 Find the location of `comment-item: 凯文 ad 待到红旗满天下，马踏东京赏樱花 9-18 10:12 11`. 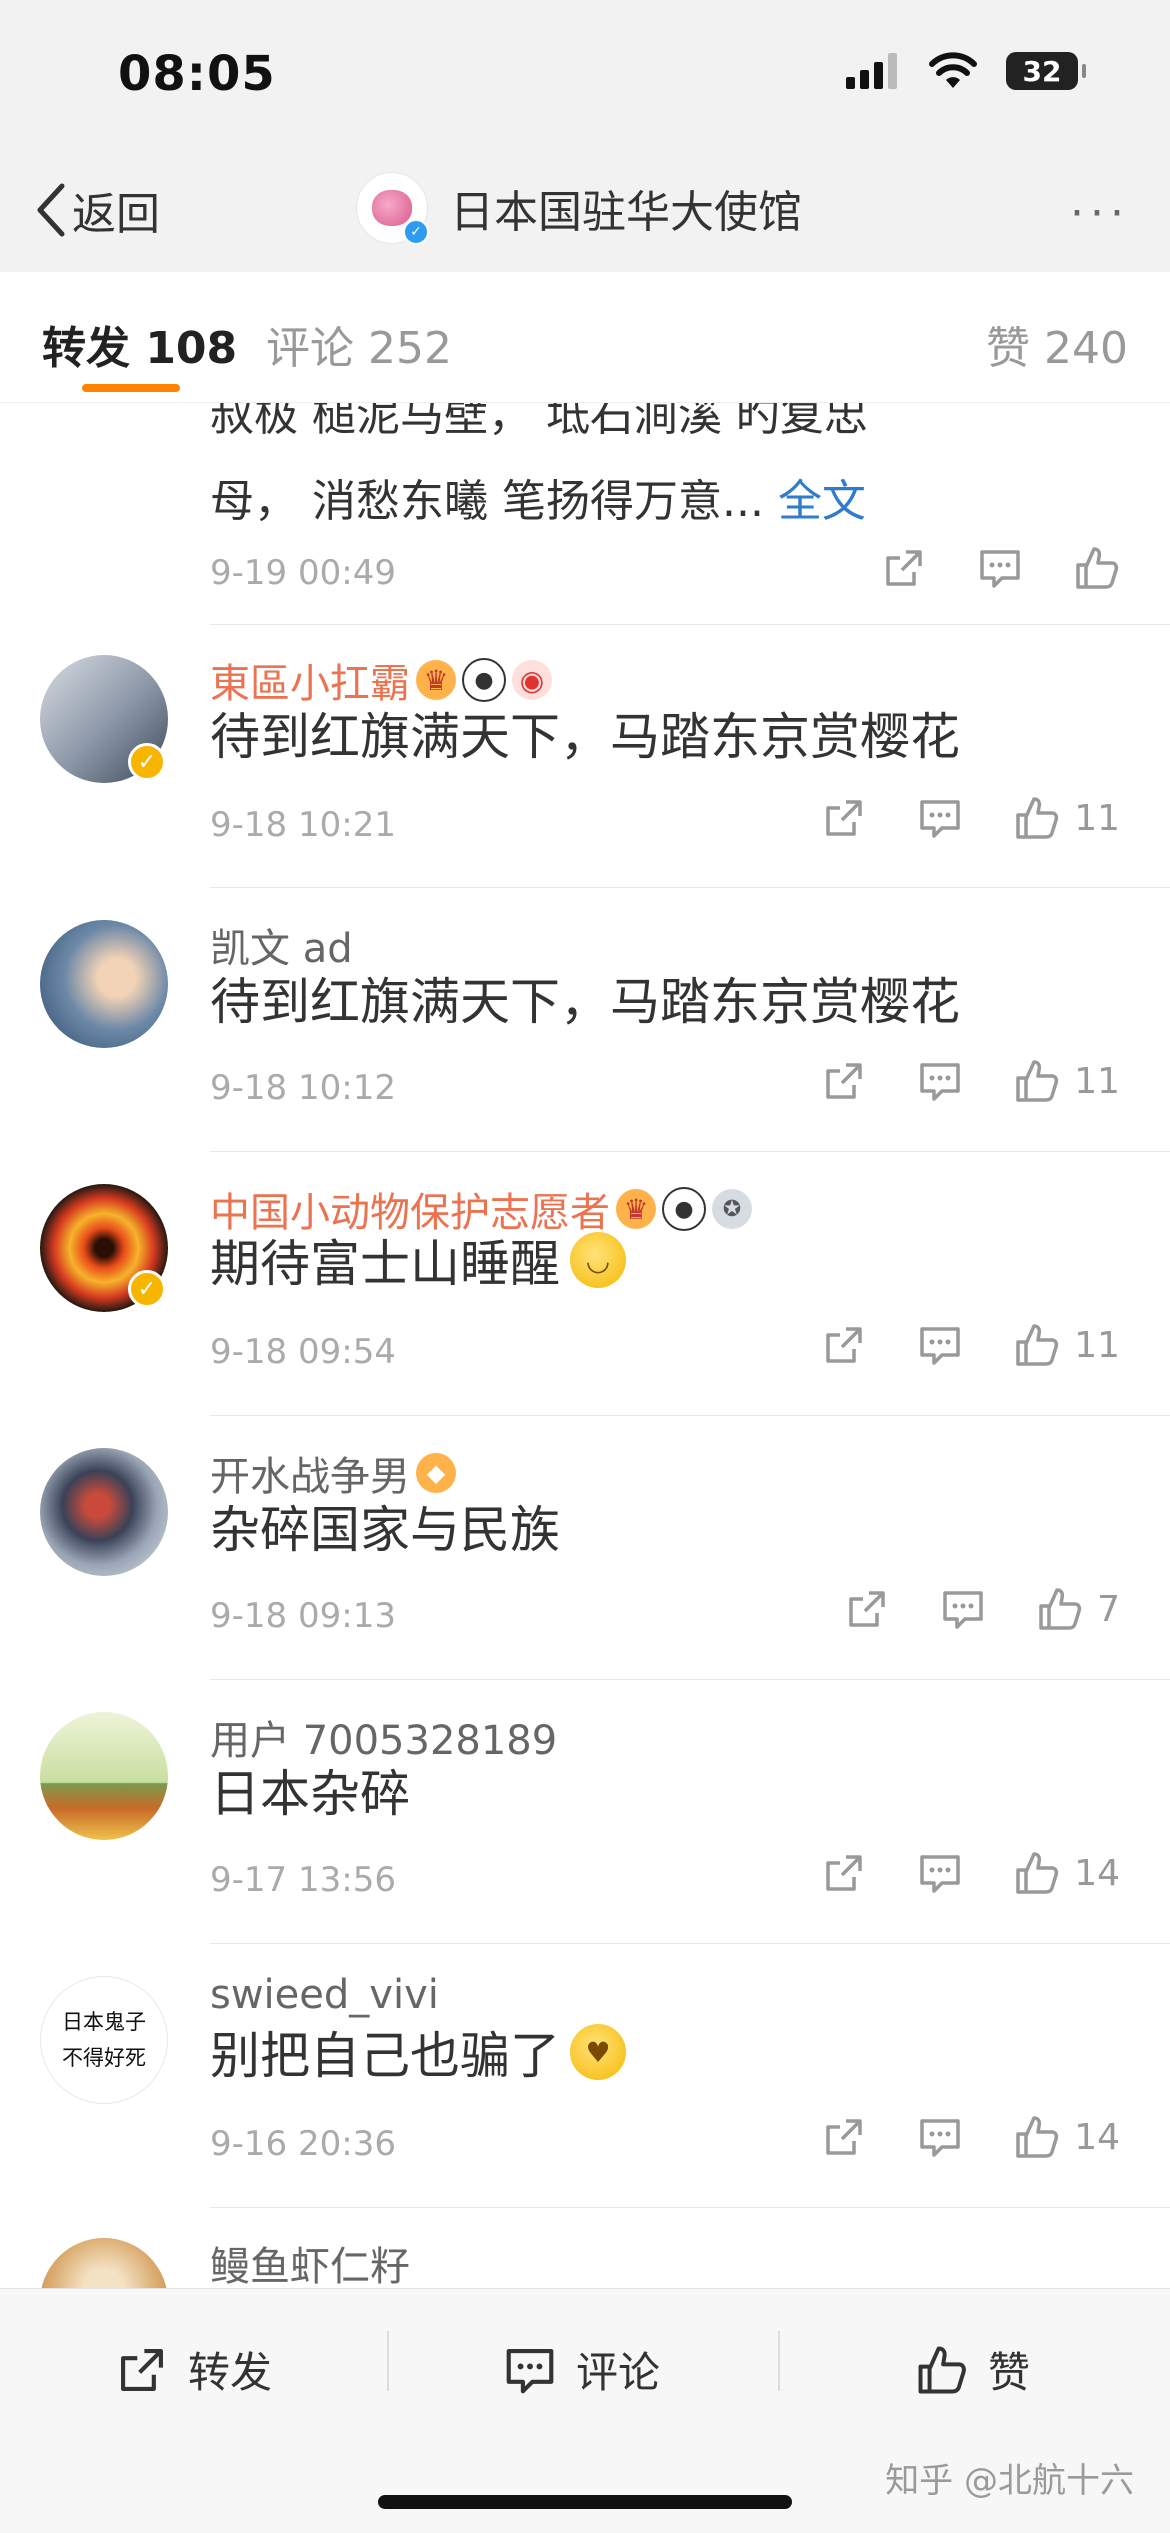

comment-item: 凯文 ad 待到红旗满天下，马踏东京赏樱花 9-18 10:12 11 is located at coordinates (585, 1020).